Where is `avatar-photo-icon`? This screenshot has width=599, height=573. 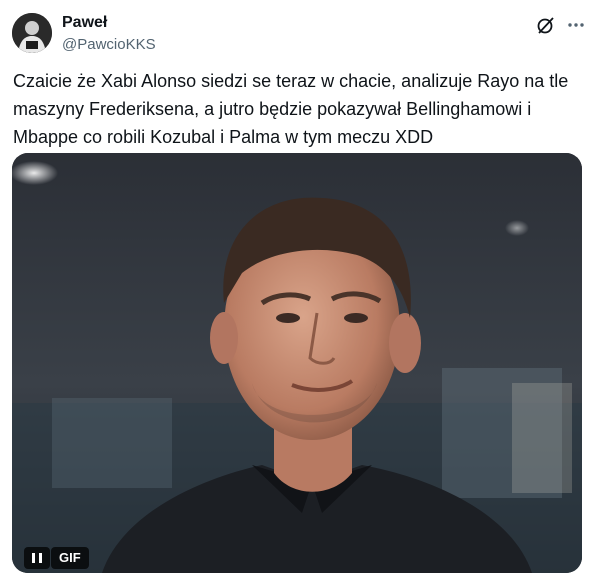 avatar-photo-icon is located at coordinates (32, 33).